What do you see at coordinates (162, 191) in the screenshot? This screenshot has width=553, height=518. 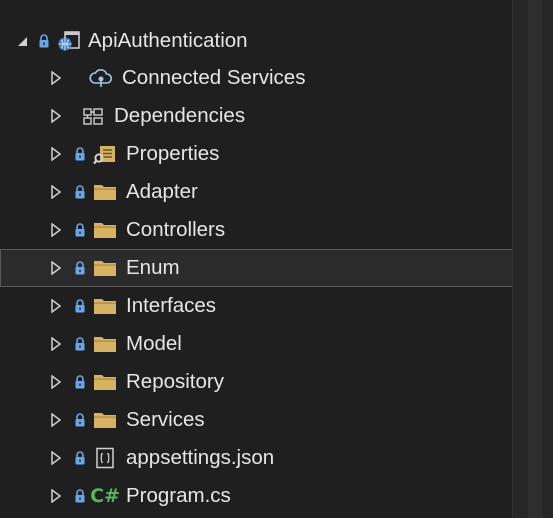 I see `tree-item-label: Adapter` at bounding box center [162, 191].